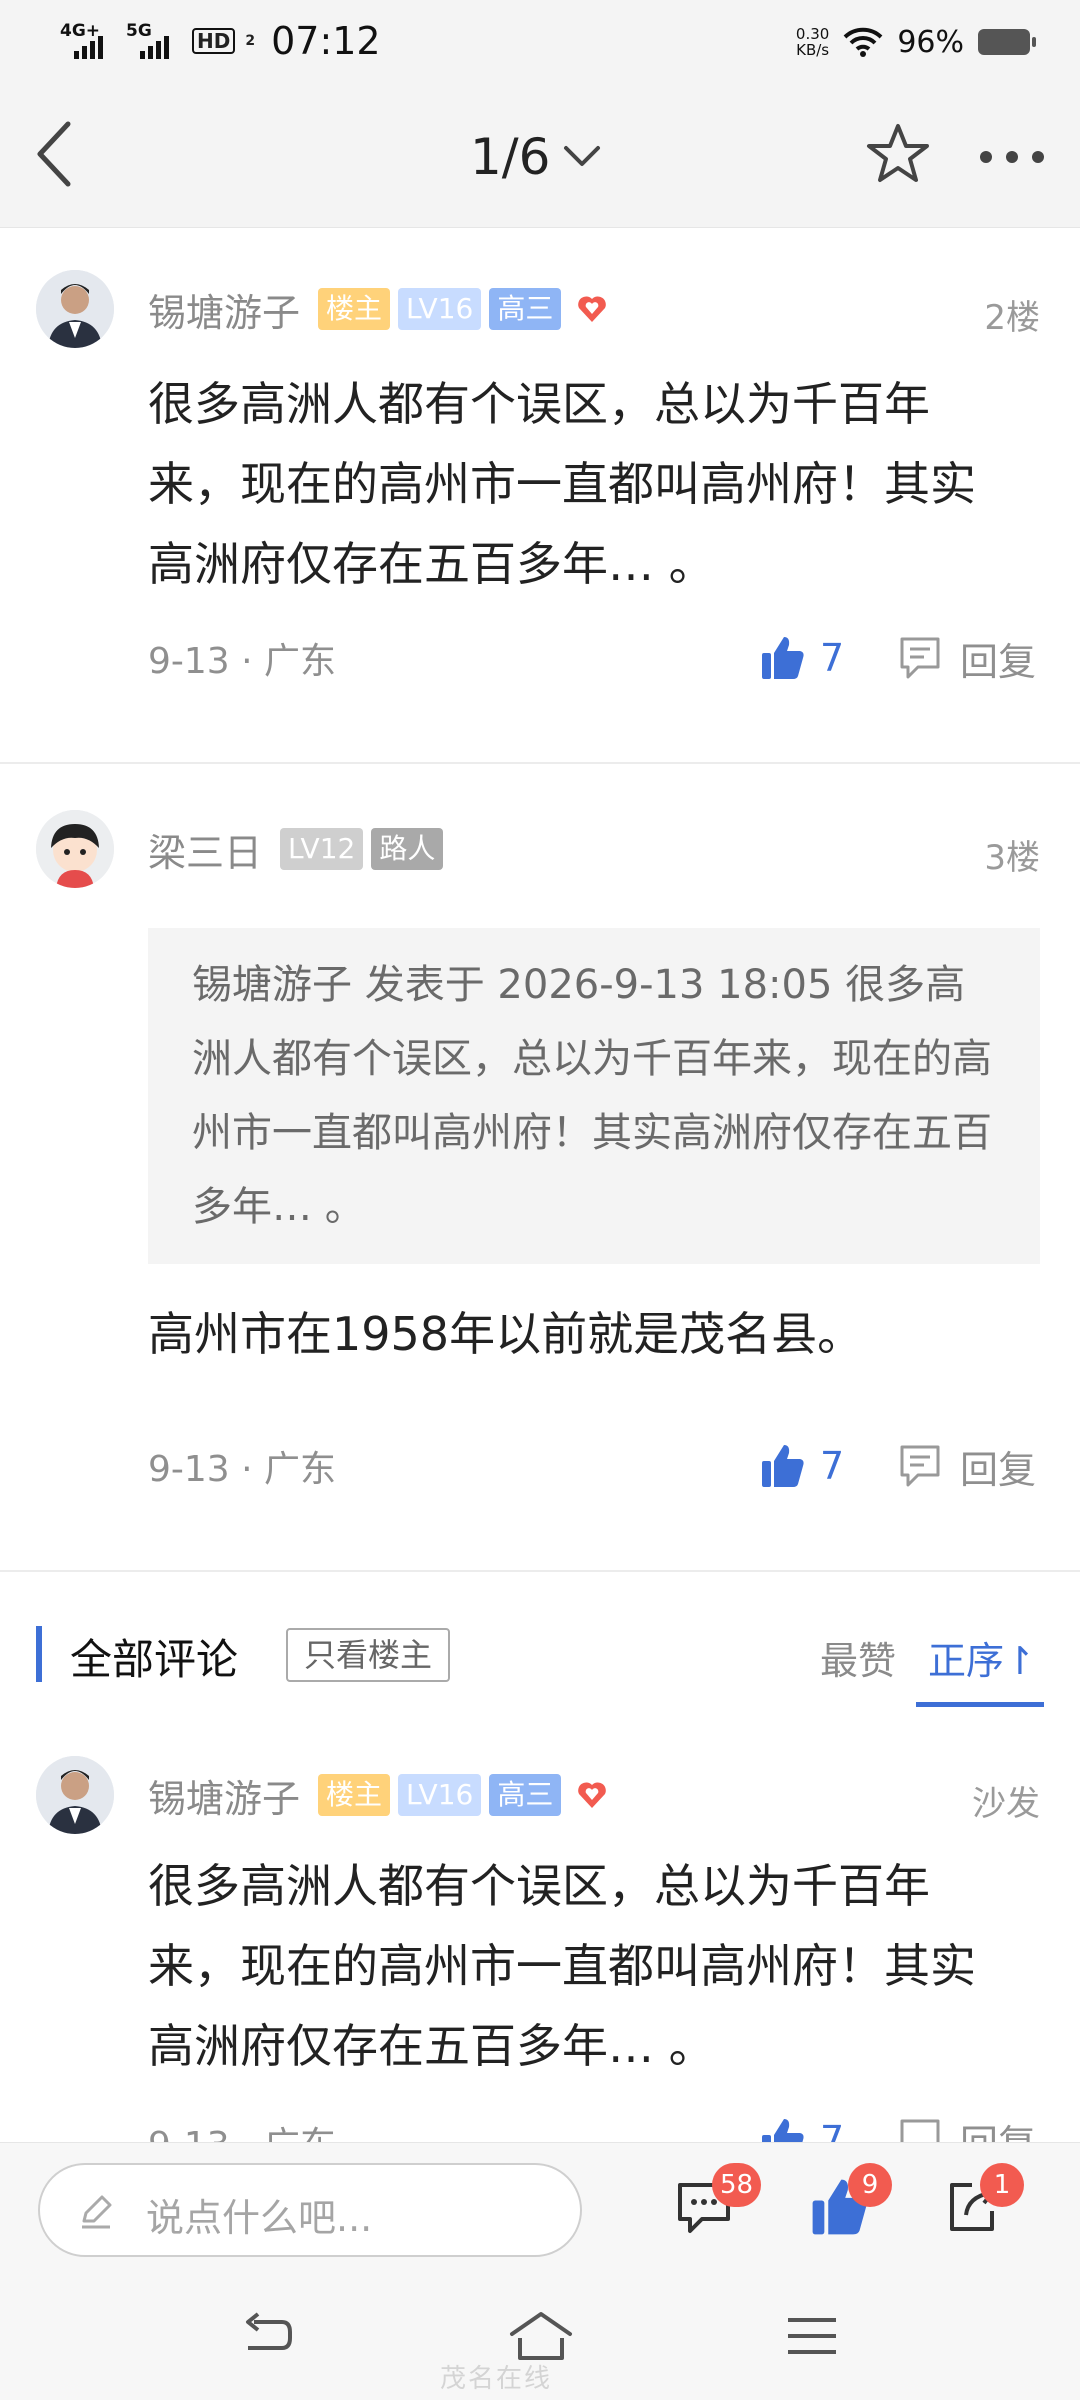  I want to click on menu-nav-icon, so click(812, 2336).